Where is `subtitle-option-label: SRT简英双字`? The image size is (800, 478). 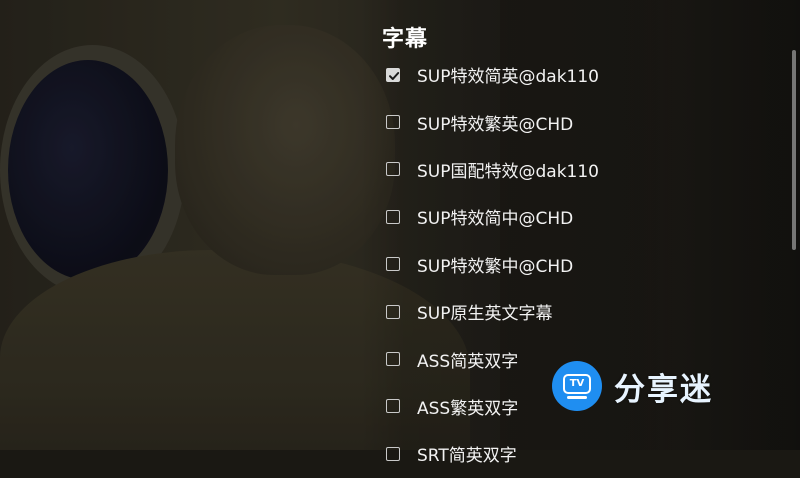 subtitle-option-label: SRT简英双字 is located at coordinates (467, 456).